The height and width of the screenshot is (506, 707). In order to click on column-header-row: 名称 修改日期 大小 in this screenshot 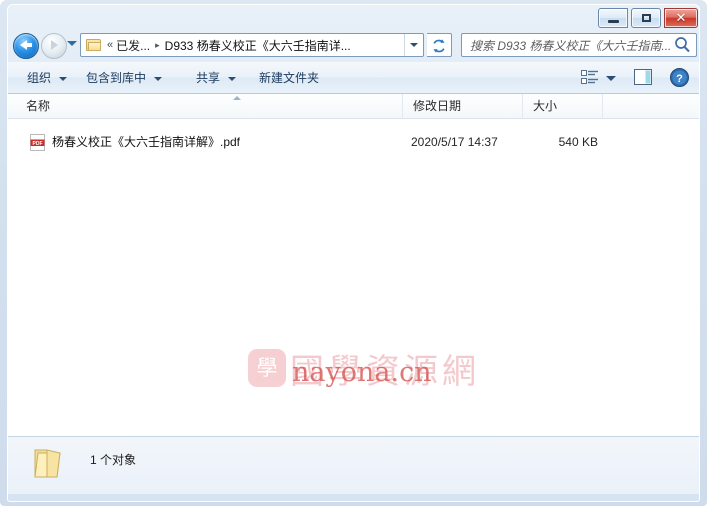, I will do `click(353, 106)`.